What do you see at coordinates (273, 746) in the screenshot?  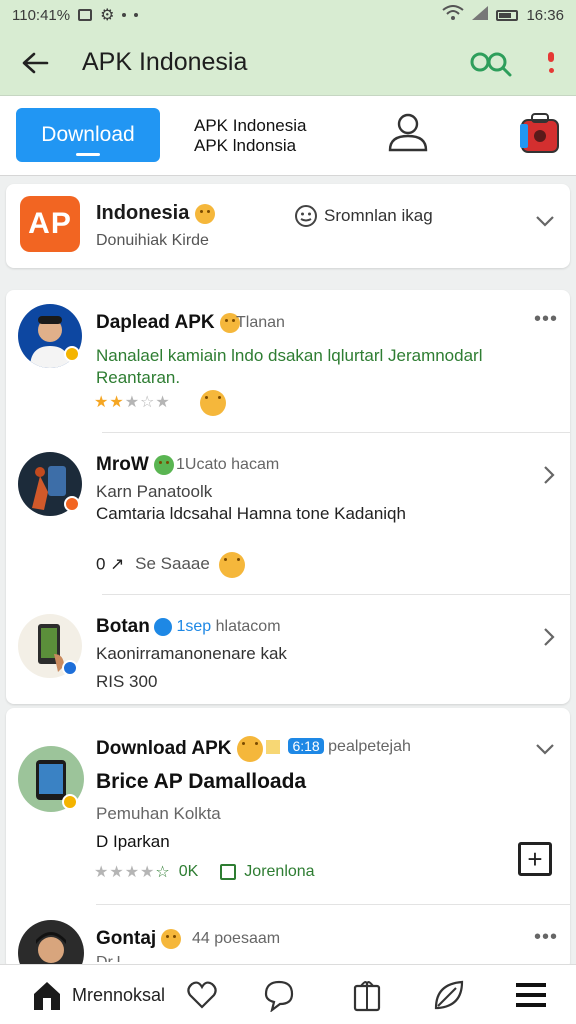 I see `tag-icon` at bounding box center [273, 746].